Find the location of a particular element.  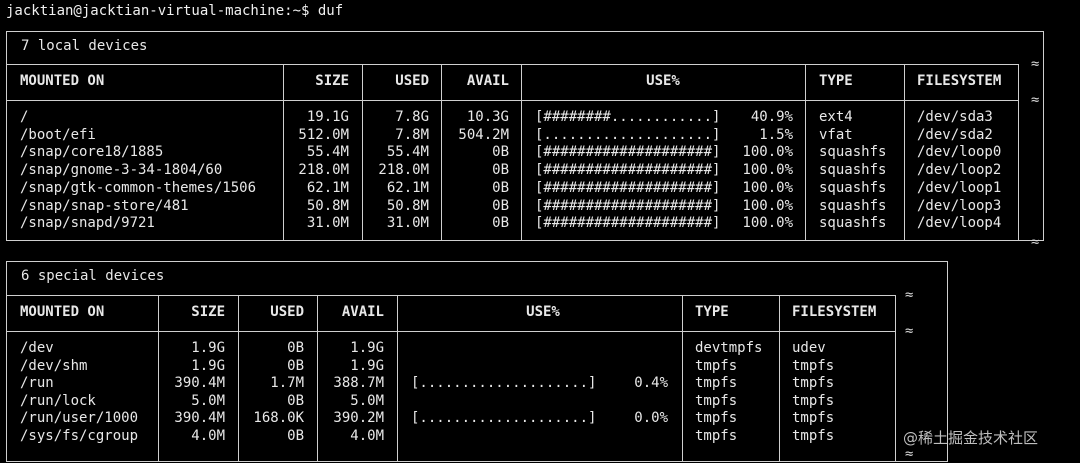

mount-point: / is located at coordinates (24, 117).